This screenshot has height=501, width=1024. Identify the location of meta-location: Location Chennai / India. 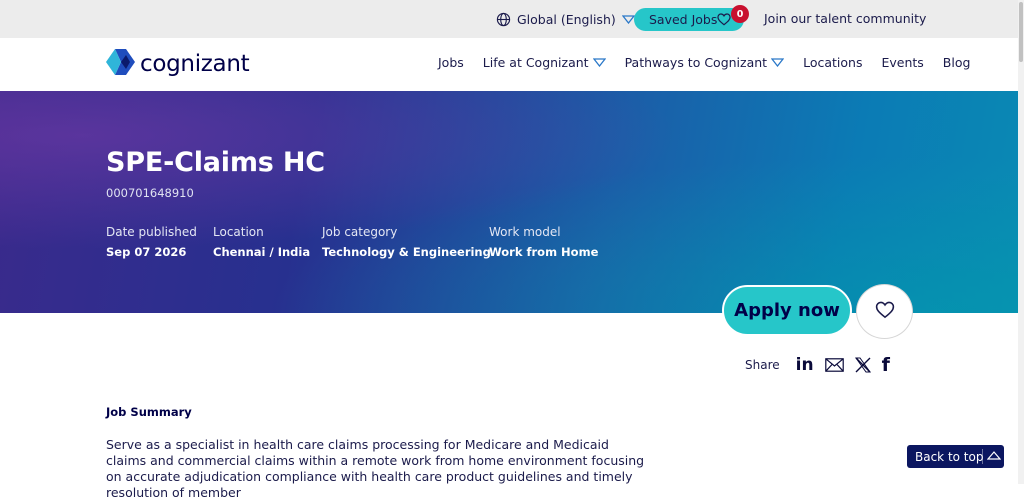
(261, 242).